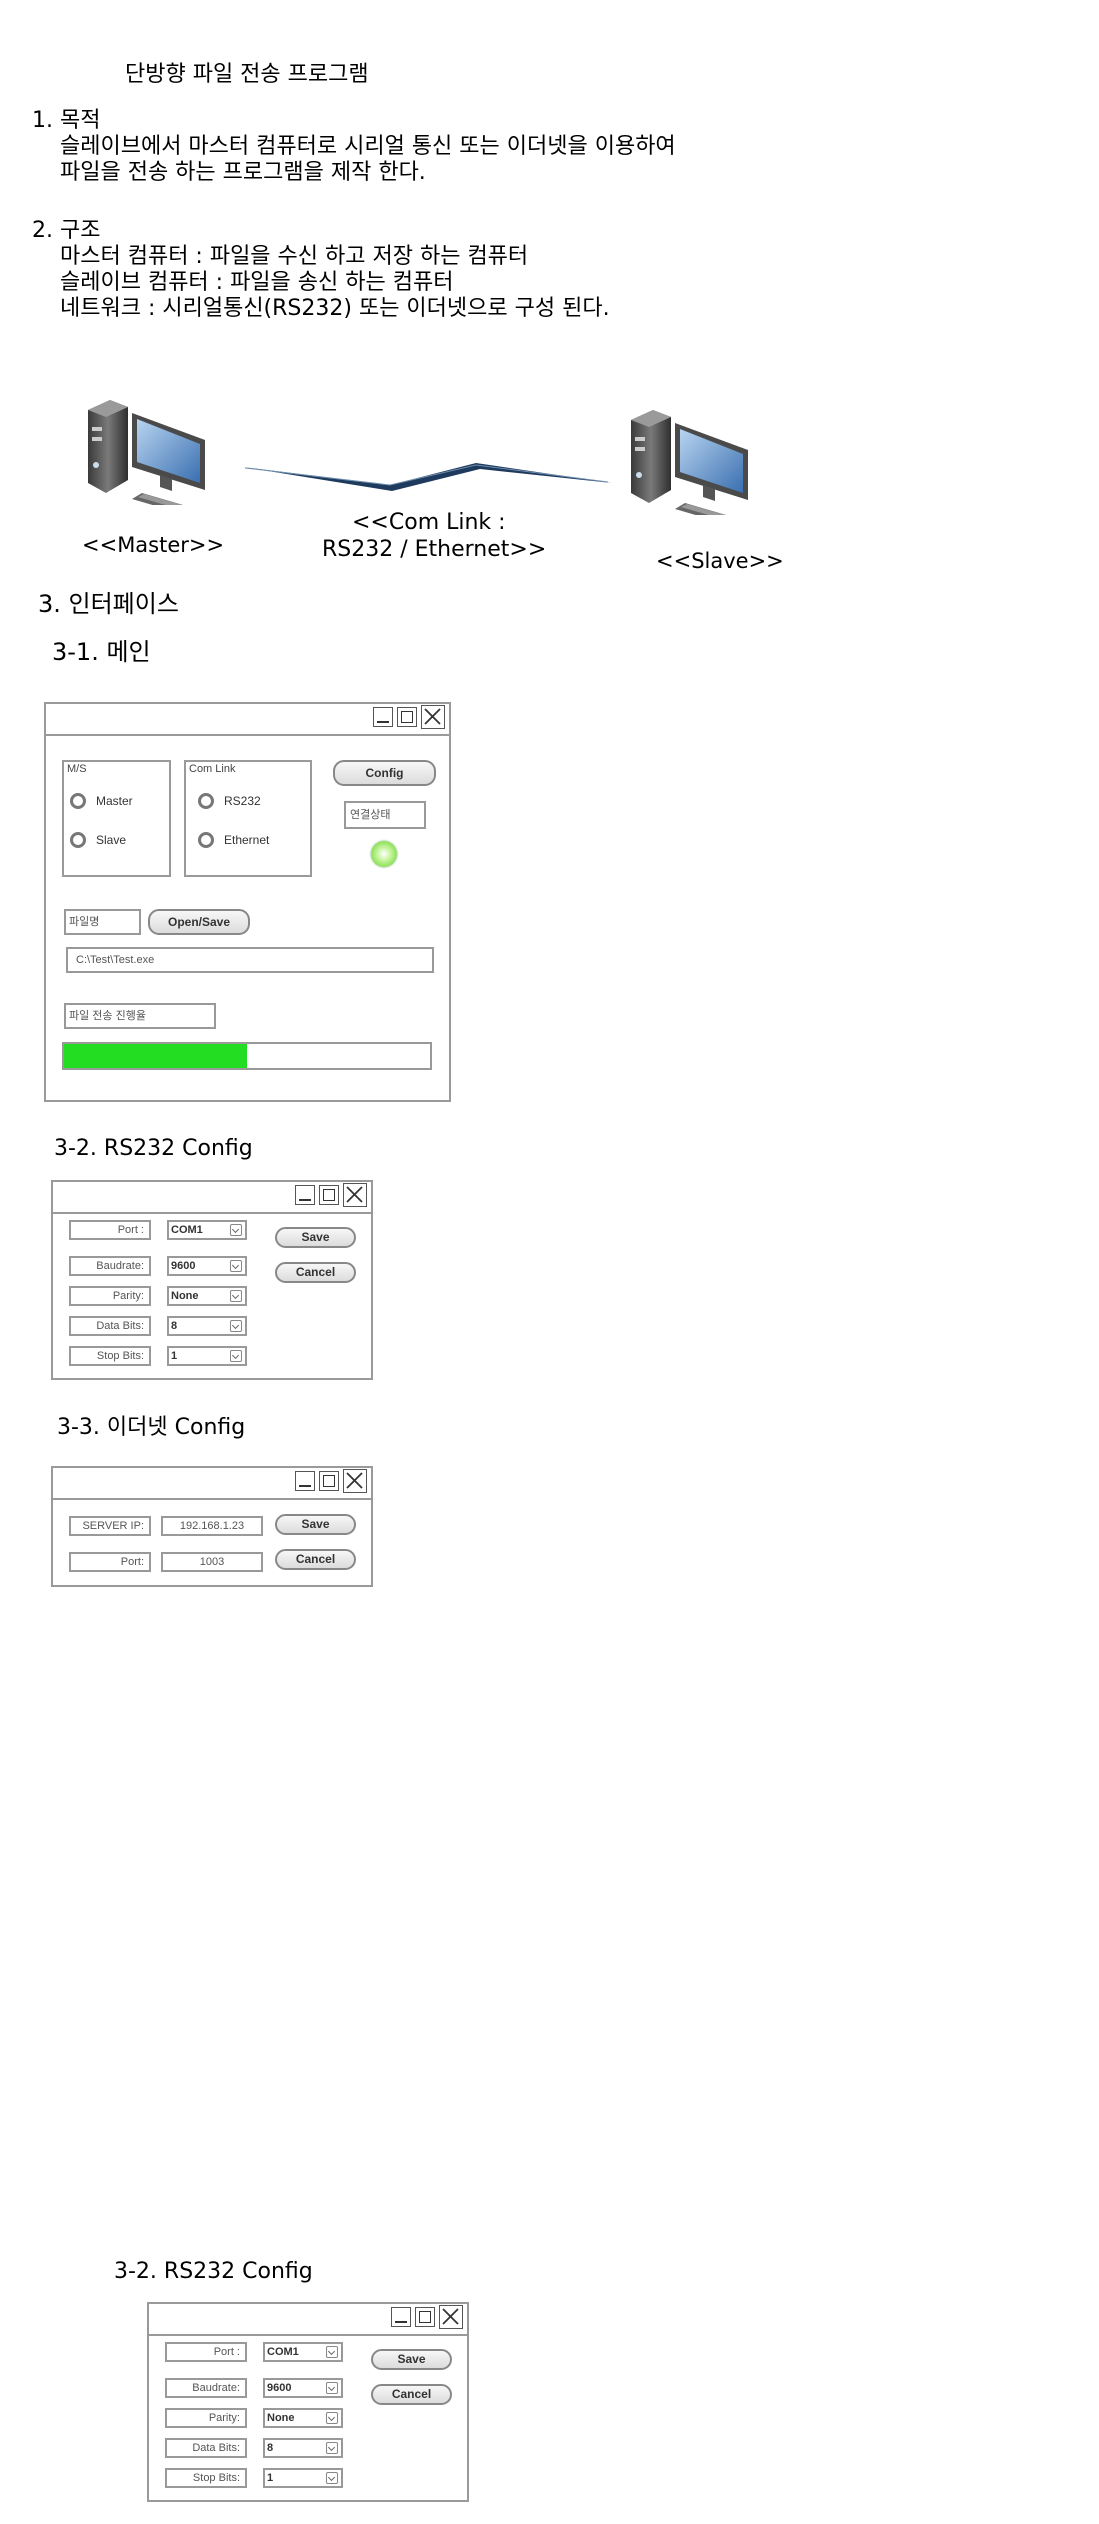 The height and width of the screenshot is (2524, 1099). I want to click on structure-line-1: 마스터 컴퓨터 : 파일을 수신 하고 저장 하는 컴퓨터, so click(294, 256).